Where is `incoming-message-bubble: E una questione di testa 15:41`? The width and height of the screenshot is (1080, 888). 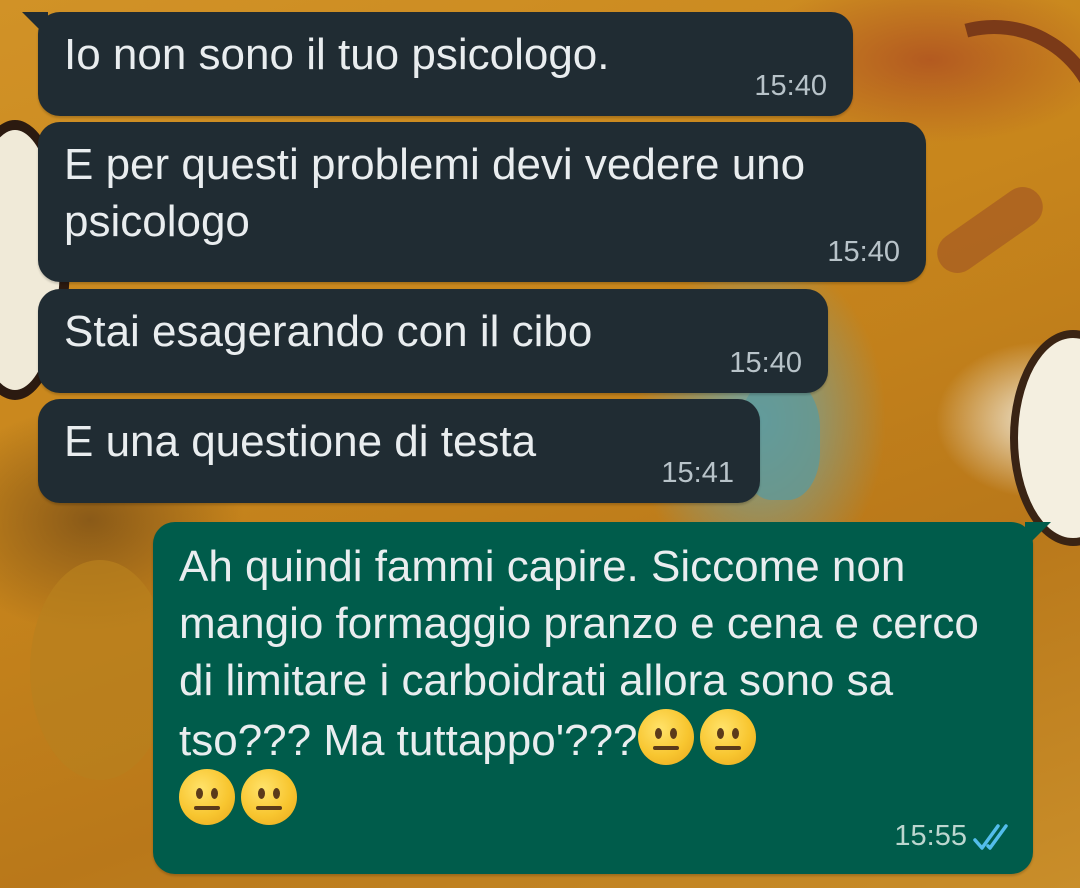 incoming-message-bubble: E una questione di testa 15:41 is located at coordinates (399, 451).